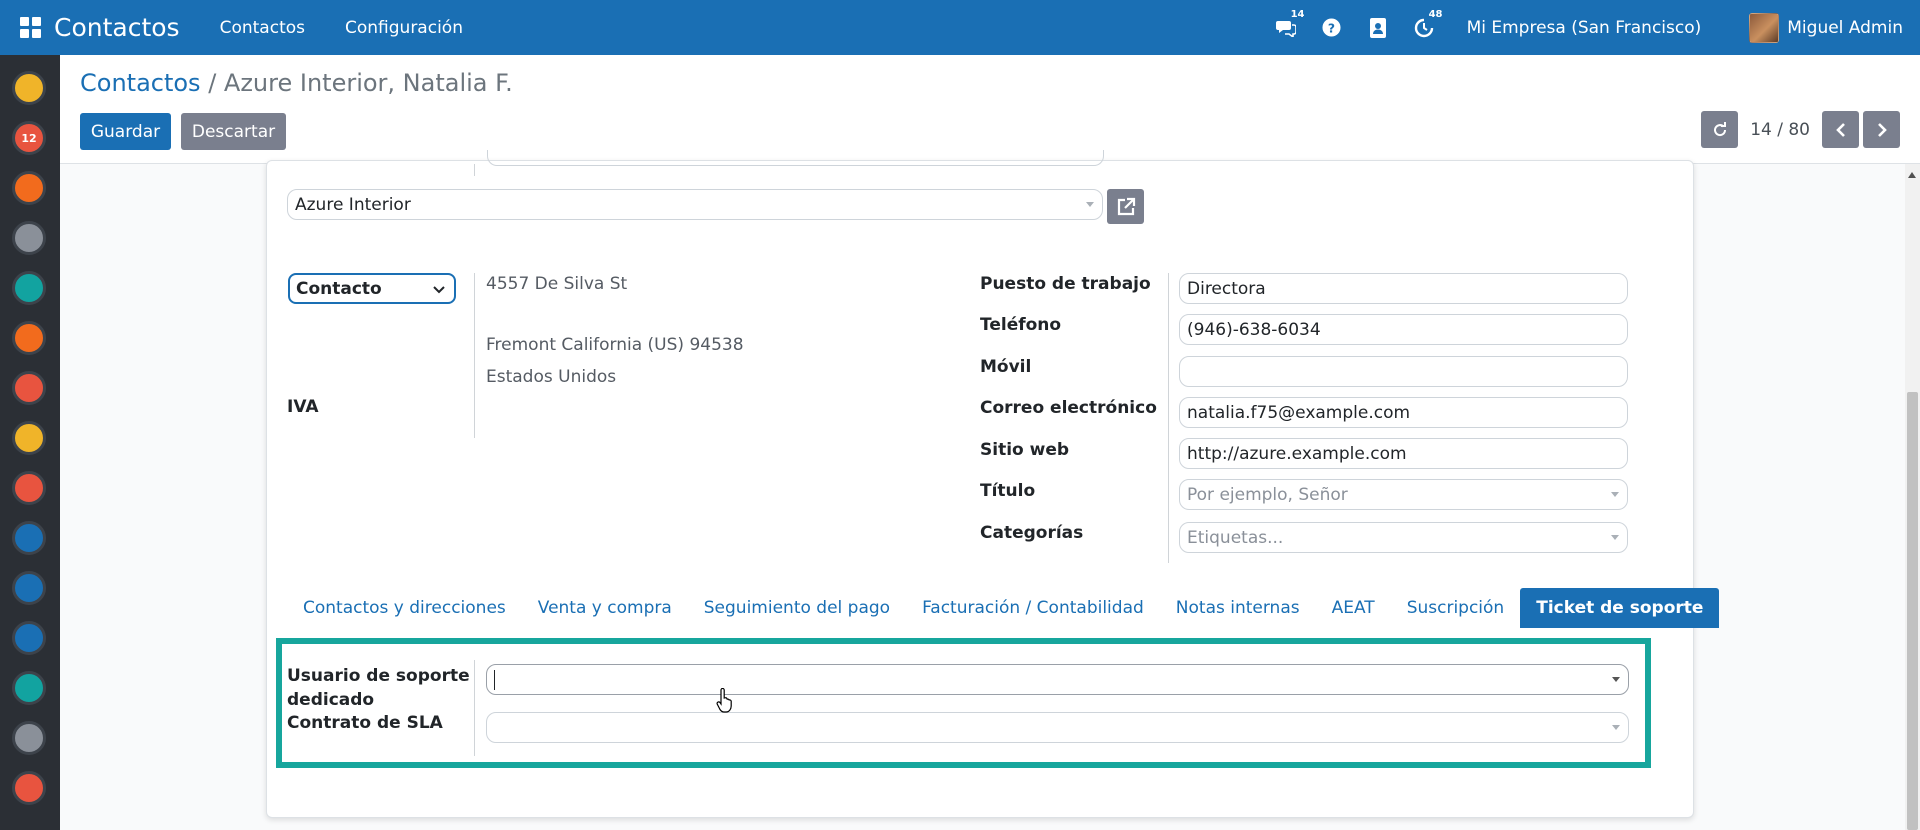 The width and height of the screenshot is (1920, 830). What do you see at coordinates (262, 28) in the screenshot?
I see `menu-contactos: Contactos` at bounding box center [262, 28].